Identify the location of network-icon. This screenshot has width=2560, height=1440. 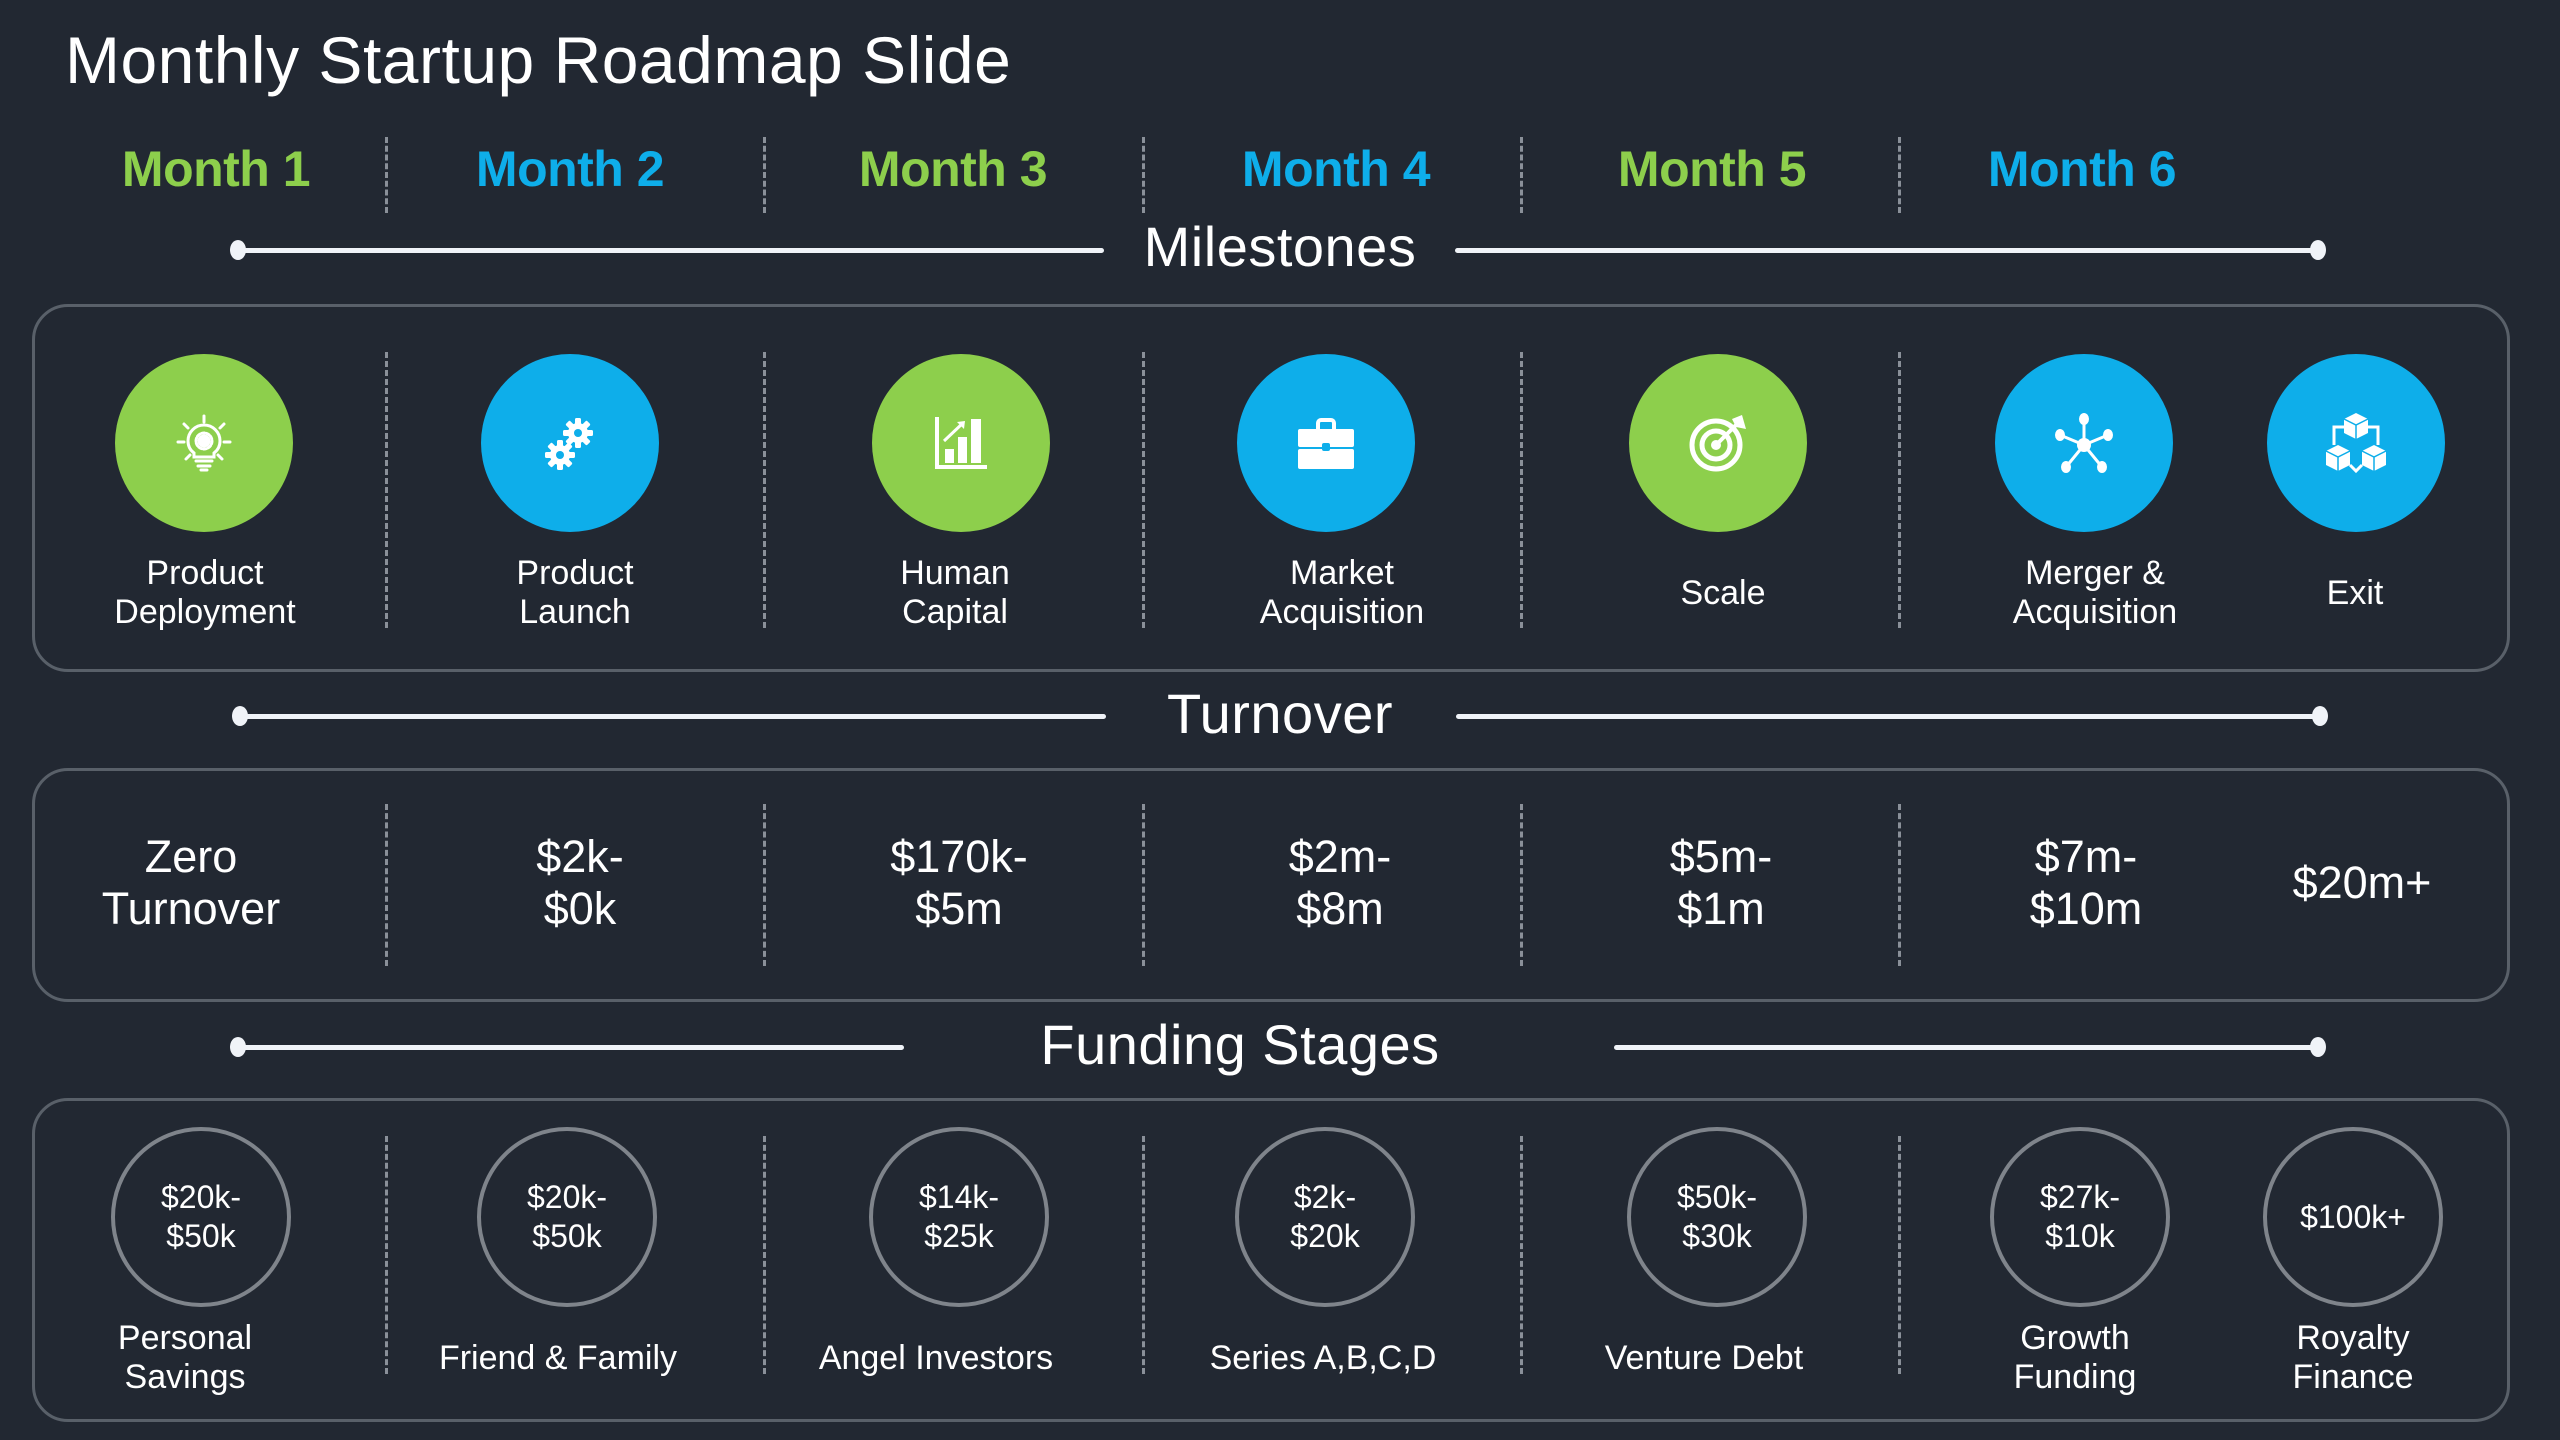
(2084, 443).